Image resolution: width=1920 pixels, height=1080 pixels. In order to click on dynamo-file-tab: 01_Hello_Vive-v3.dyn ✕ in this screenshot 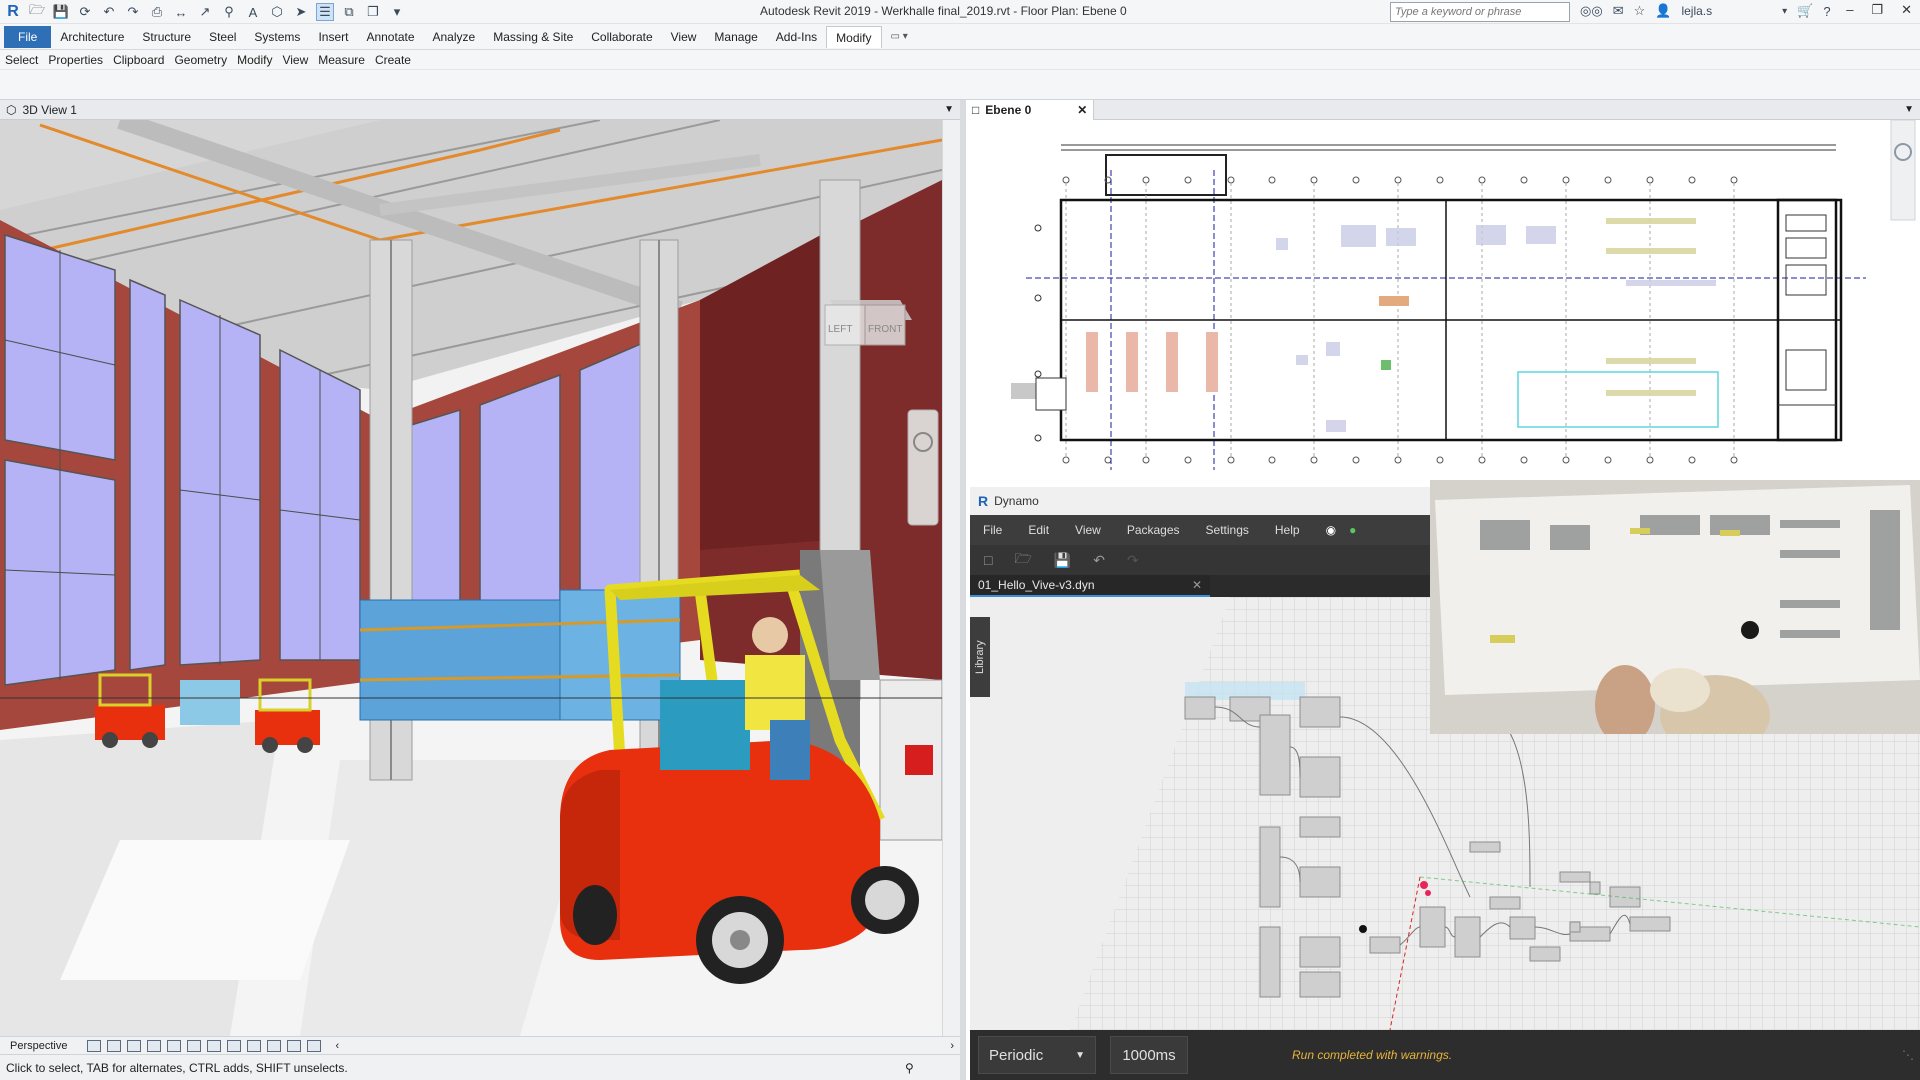, I will do `click(1090, 586)`.